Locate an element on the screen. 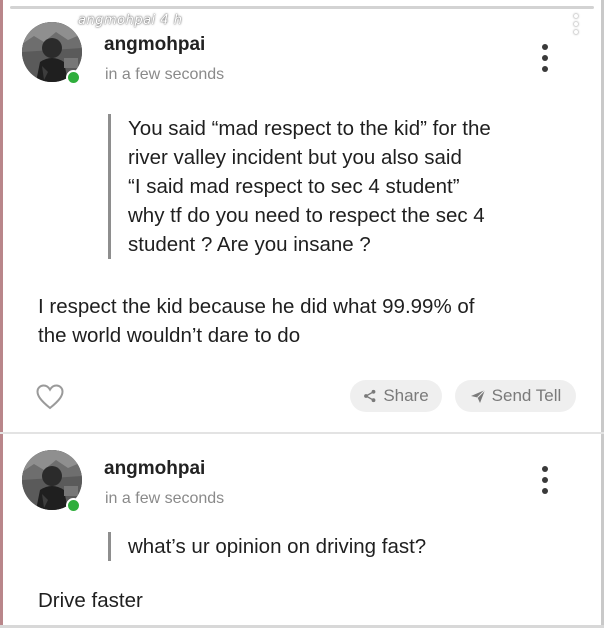 Image resolution: width=604 pixels, height=628 pixels. question-line: student ? Are you insane ? is located at coordinates (249, 244).